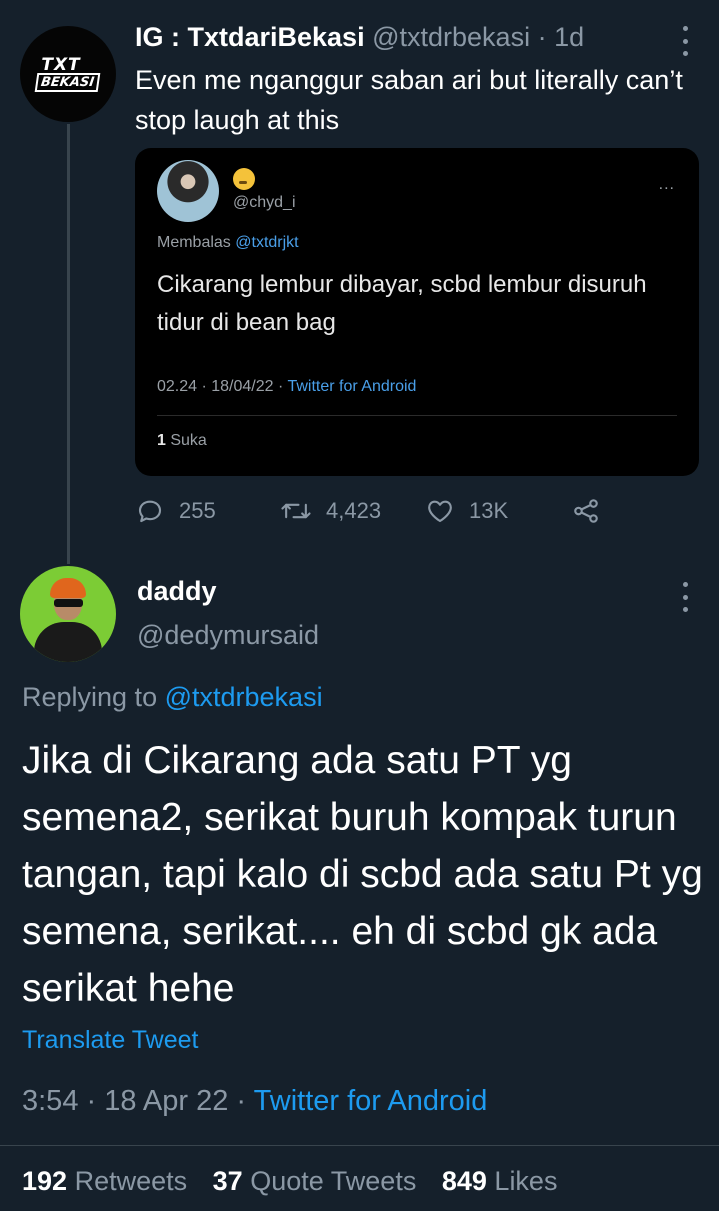  What do you see at coordinates (264, 202) in the screenshot?
I see `embedded-handle: @chyd_i` at bounding box center [264, 202].